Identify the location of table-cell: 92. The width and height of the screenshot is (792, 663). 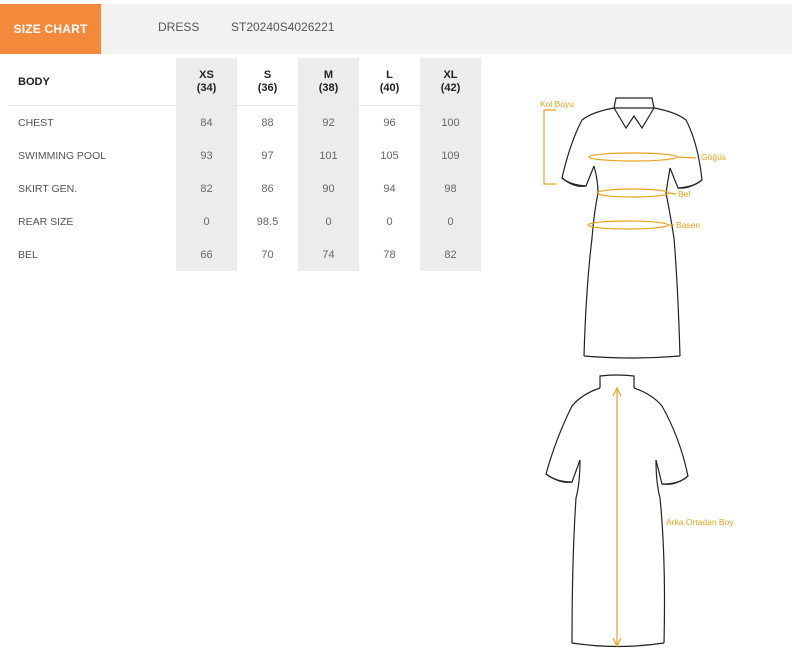
(328, 122).